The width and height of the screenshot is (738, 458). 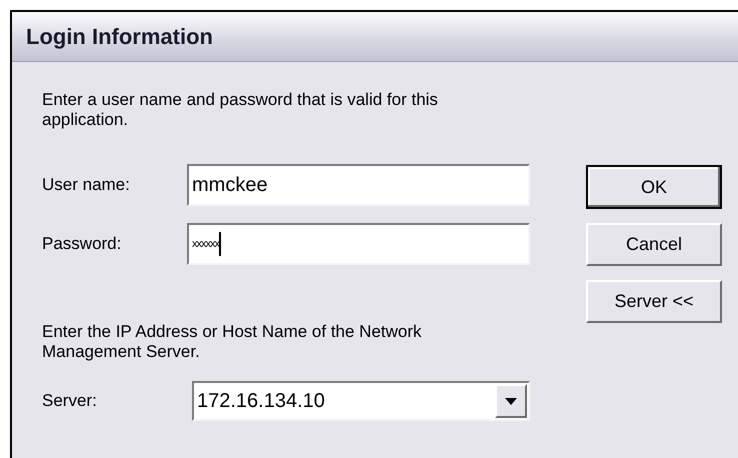 What do you see at coordinates (358, 244) in the screenshot?
I see `password-field: xxxxxx` at bounding box center [358, 244].